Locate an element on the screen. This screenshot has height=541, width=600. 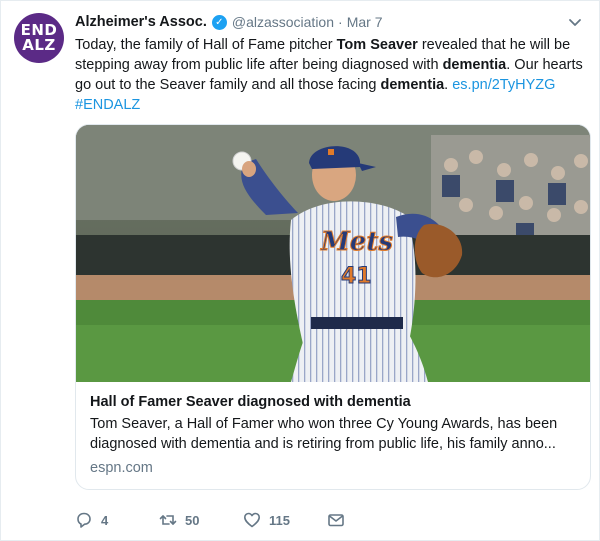
like-count: 115 is located at coordinates (279, 520).